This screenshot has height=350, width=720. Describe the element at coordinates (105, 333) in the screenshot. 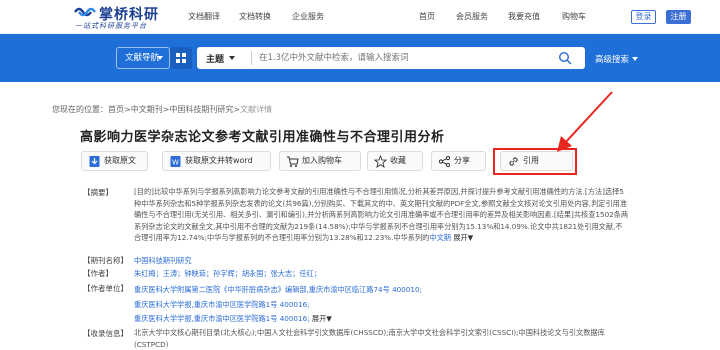

I see `index-label: 【收录信息】` at that location.